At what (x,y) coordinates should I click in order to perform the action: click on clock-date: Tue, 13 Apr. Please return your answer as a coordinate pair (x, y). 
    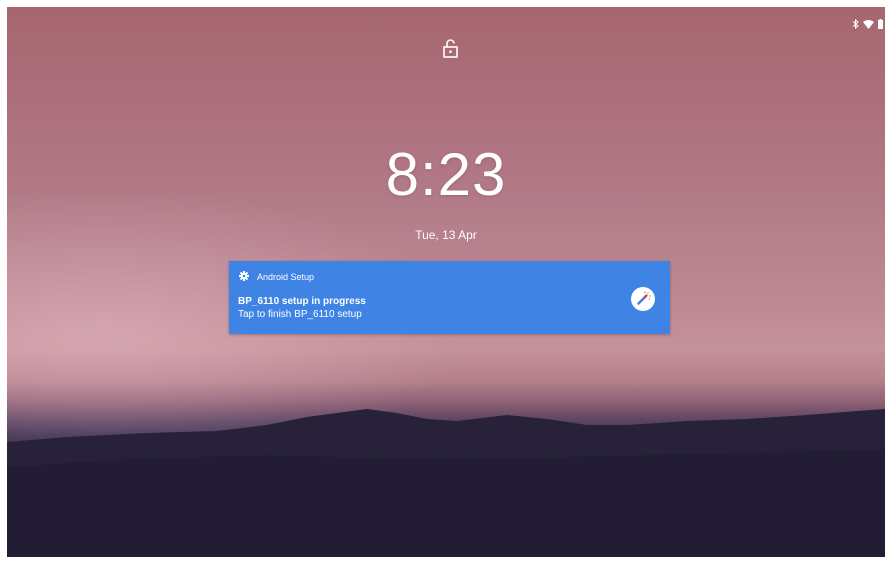
    Looking at the image, I should click on (446, 235).